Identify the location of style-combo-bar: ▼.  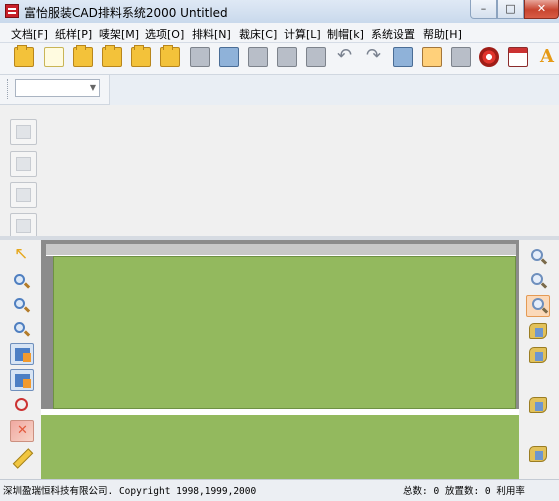
(55, 90).